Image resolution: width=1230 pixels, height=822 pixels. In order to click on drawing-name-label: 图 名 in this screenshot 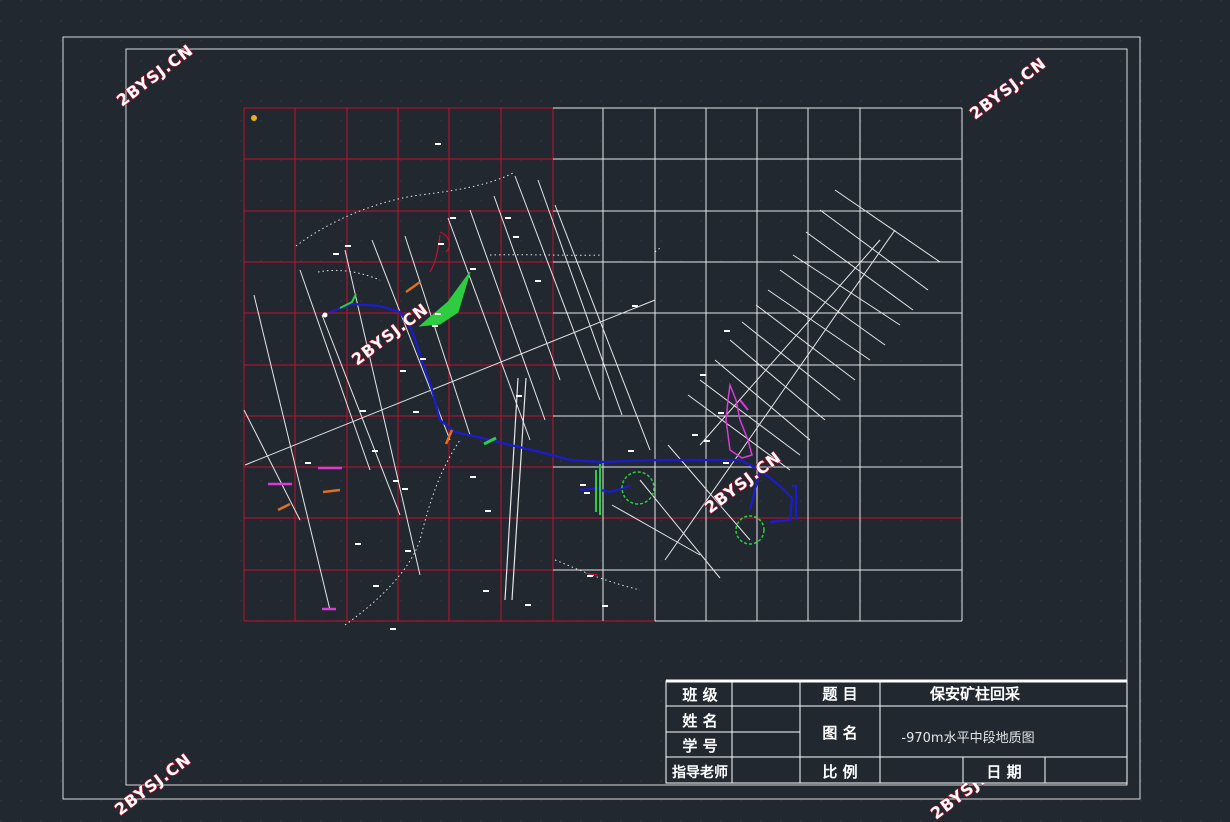, I will do `click(839, 733)`.